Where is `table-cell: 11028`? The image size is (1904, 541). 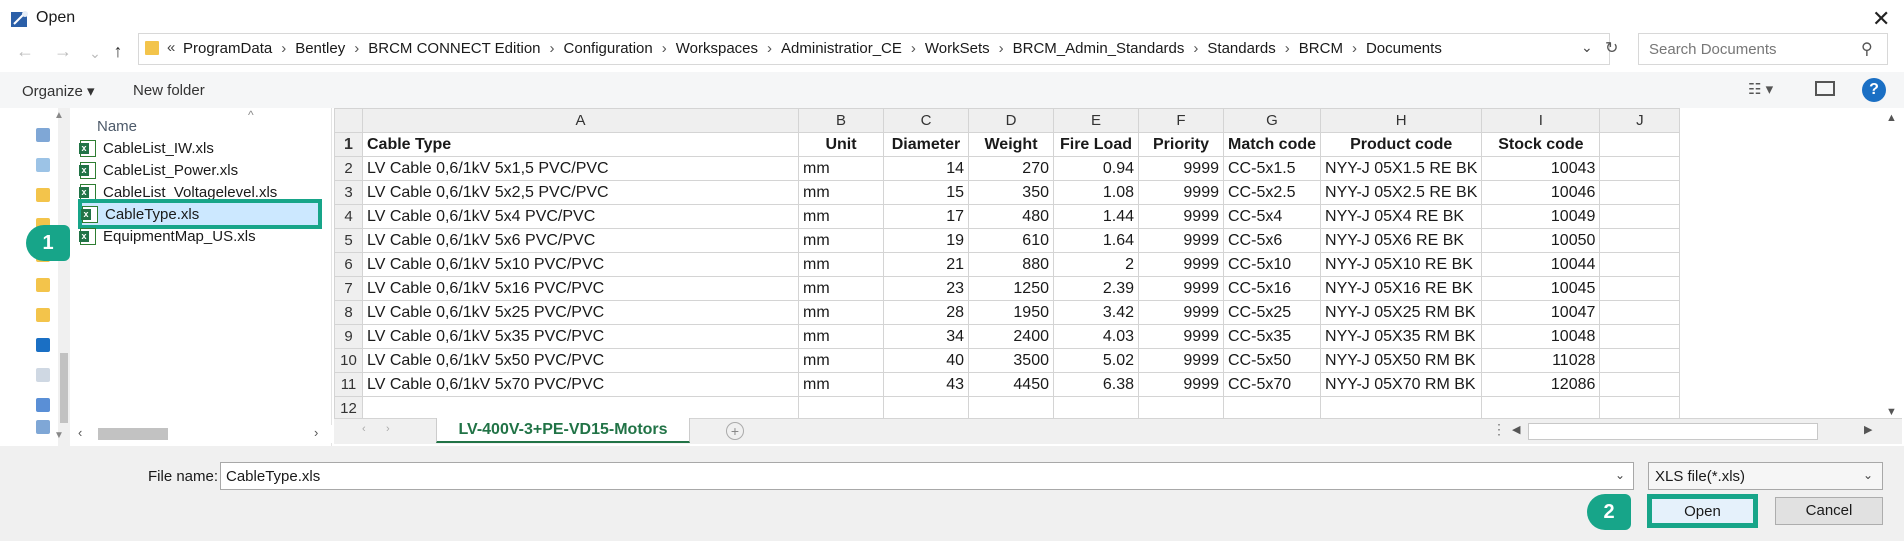
table-cell: 11028 is located at coordinates (1541, 360).